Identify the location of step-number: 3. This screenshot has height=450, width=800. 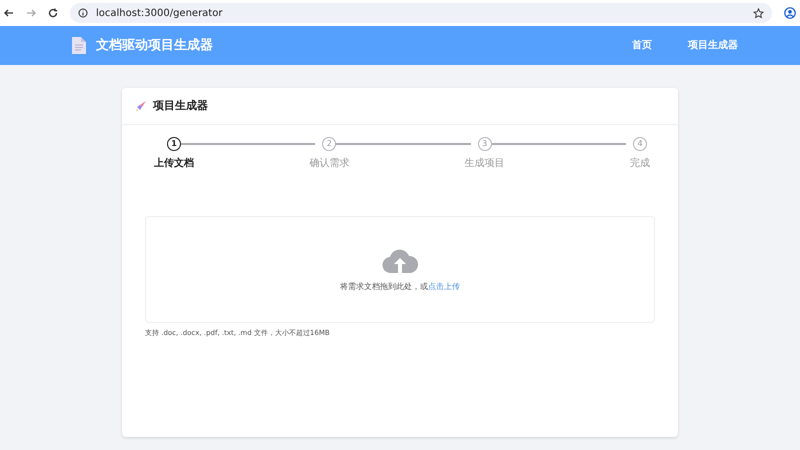
(485, 144).